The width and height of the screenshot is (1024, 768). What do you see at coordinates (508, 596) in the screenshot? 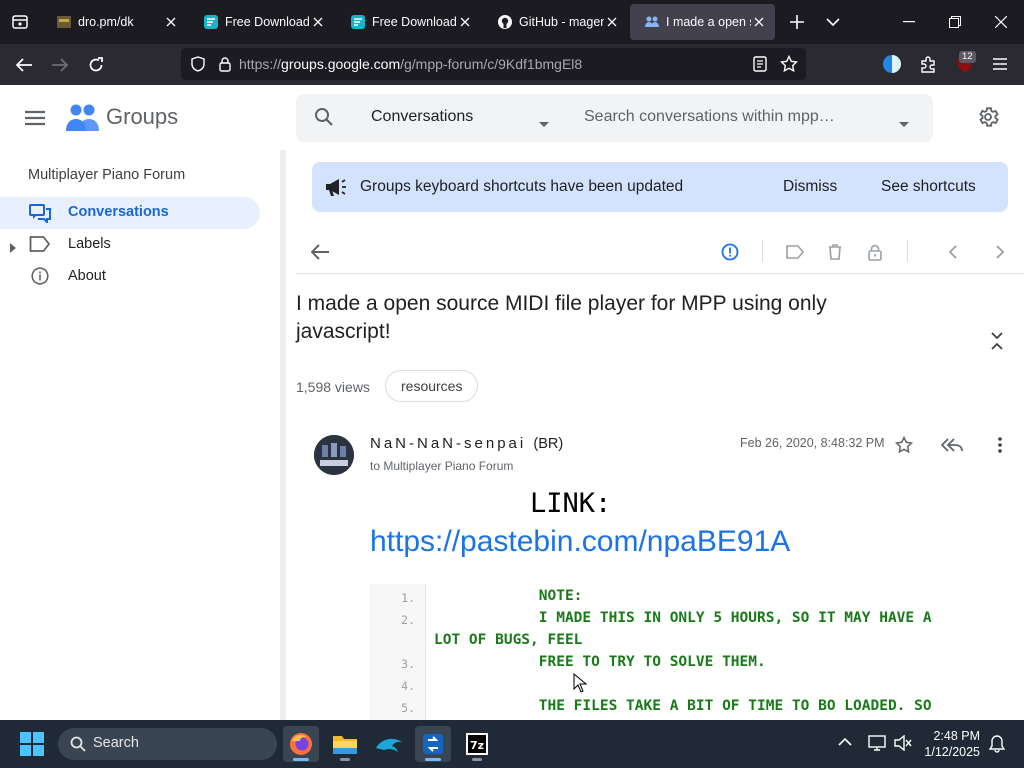
I see `code-line: NOTE:` at bounding box center [508, 596].